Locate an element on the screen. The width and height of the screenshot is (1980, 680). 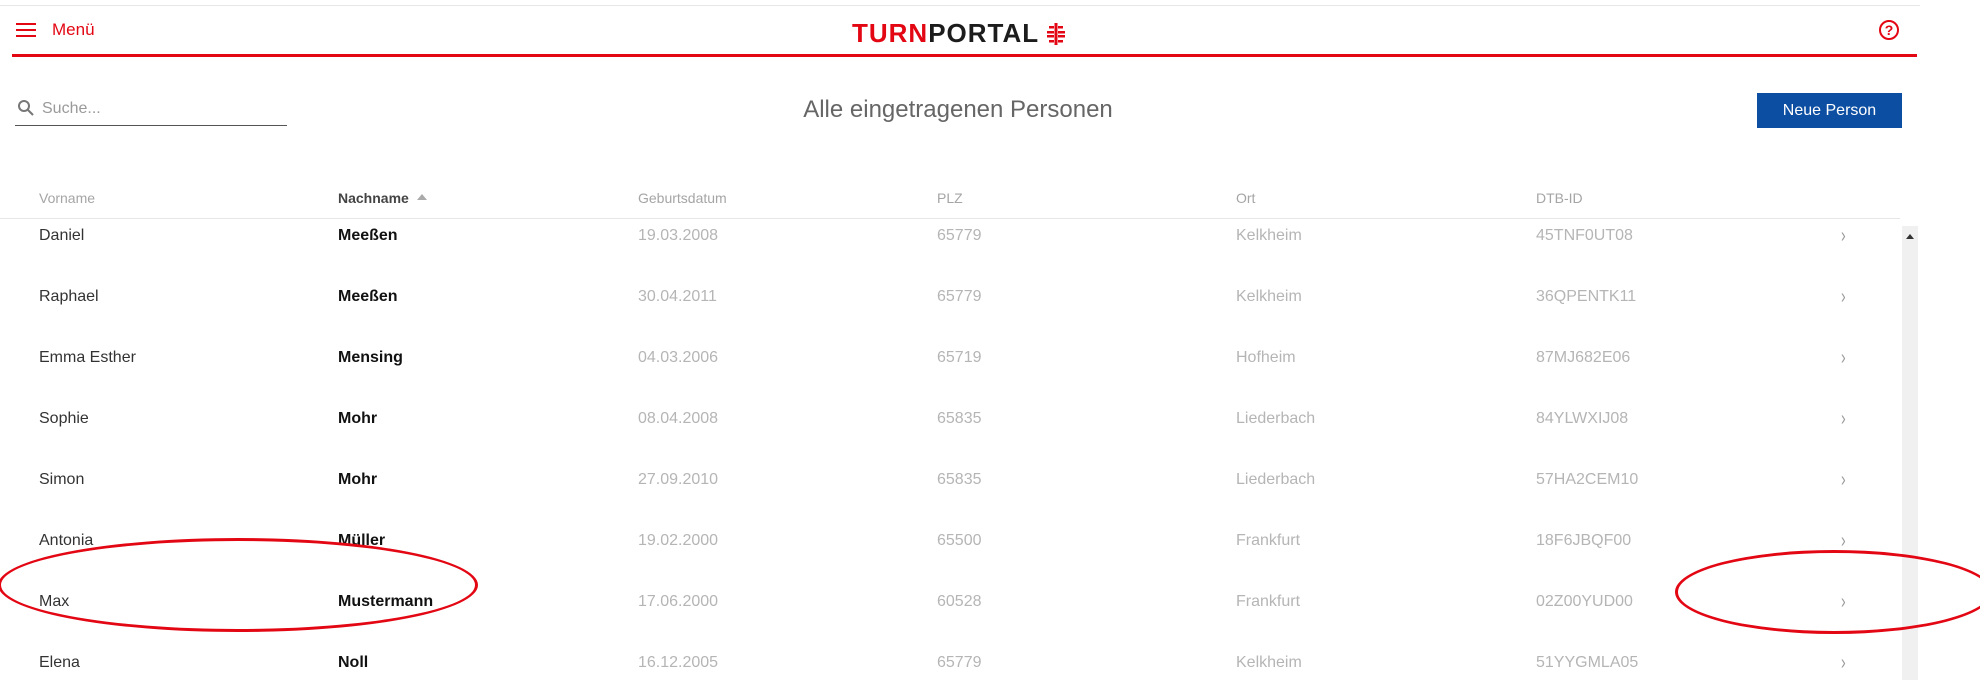
cell-vorname: Raphael is located at coordinates (69, 296).